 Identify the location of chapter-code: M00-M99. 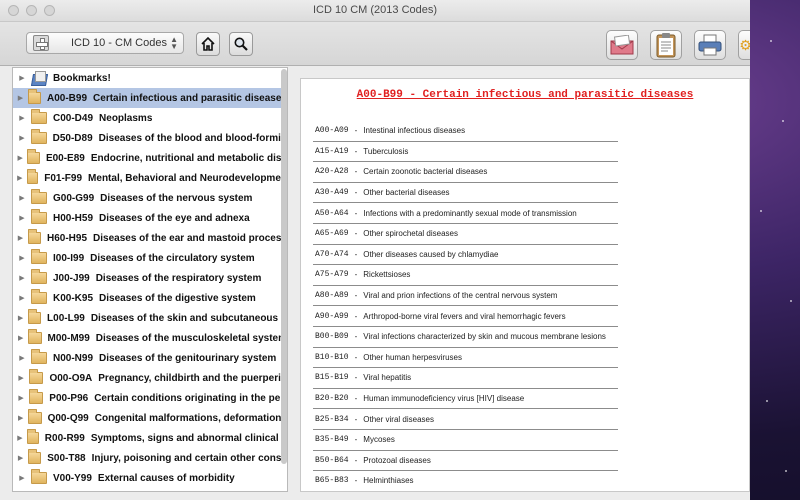
(68, 338).